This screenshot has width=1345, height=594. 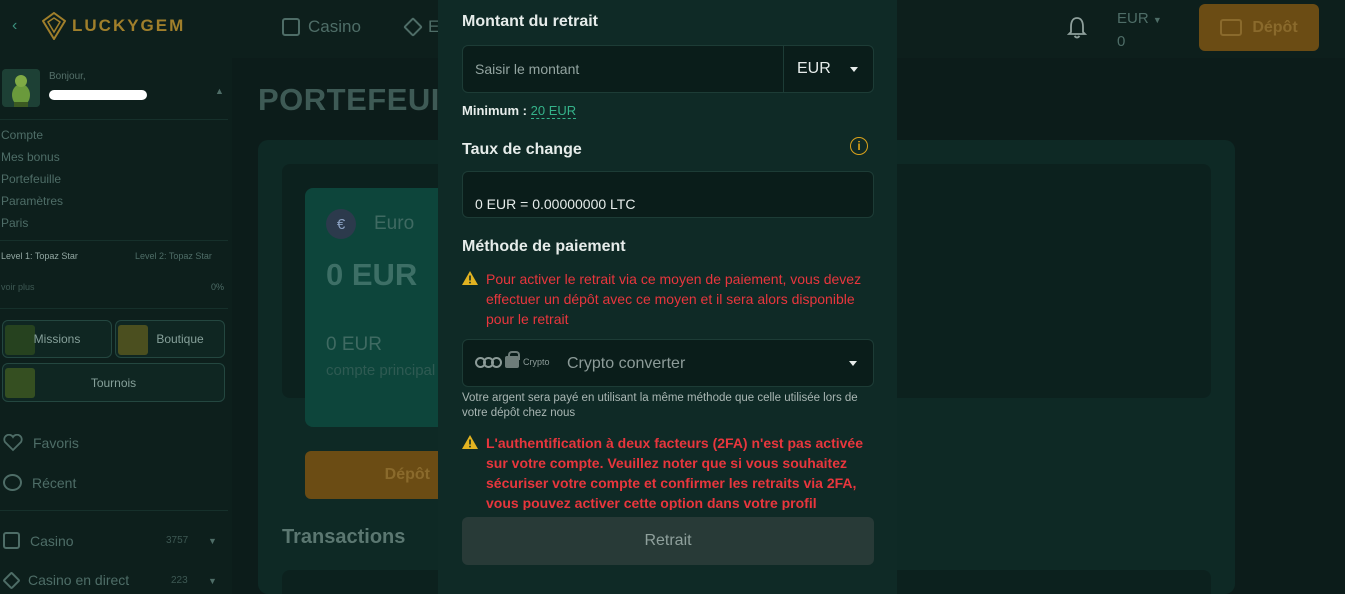 What do you see at coordinates (544, 246) in the screenshot?
I see `payment-method-label: Méthode de paiement` at bounding box center [544, 246].